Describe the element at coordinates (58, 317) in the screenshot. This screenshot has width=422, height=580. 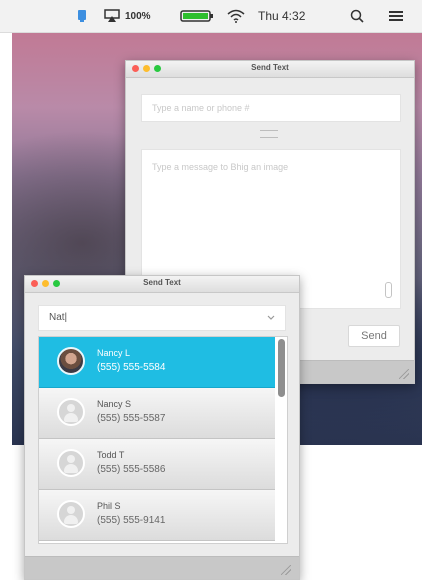
I see `search-value: Nat|` at that location.